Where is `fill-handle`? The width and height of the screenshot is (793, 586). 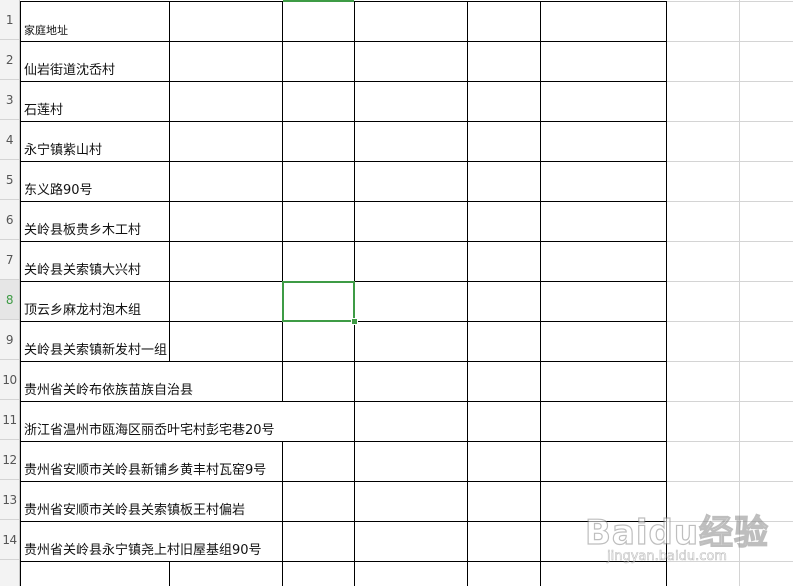
fill-handle is located at coordinates (354, 321).